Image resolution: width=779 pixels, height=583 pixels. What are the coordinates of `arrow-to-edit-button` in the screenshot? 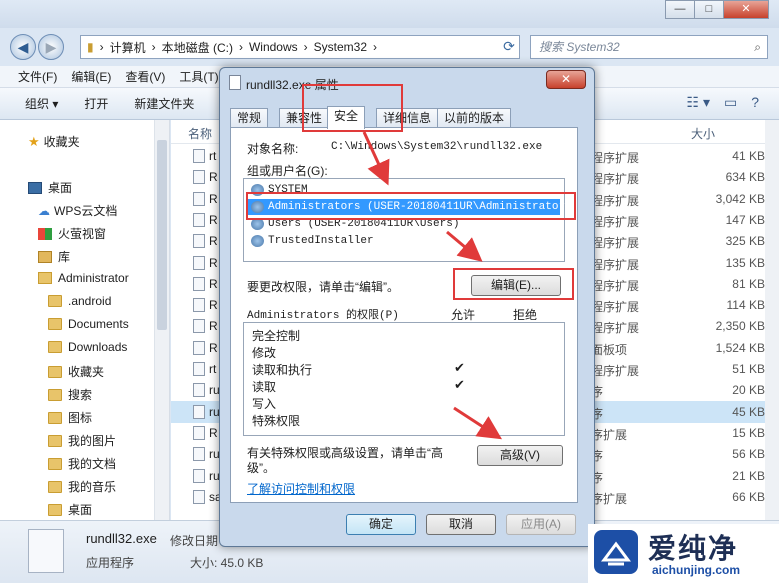 It's located at (464, 246).